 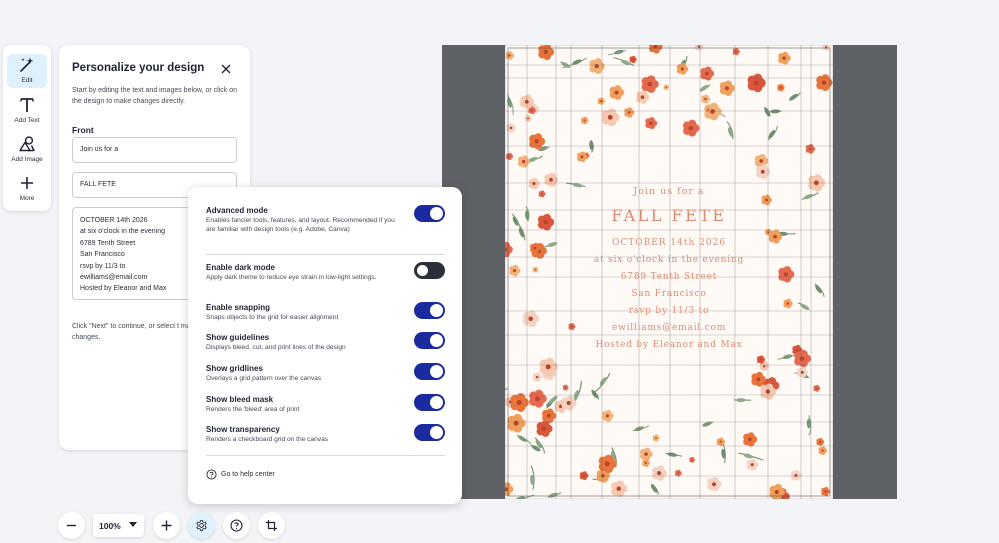 I want to click on toggle-dark-mode, so click(x=429, y=270).